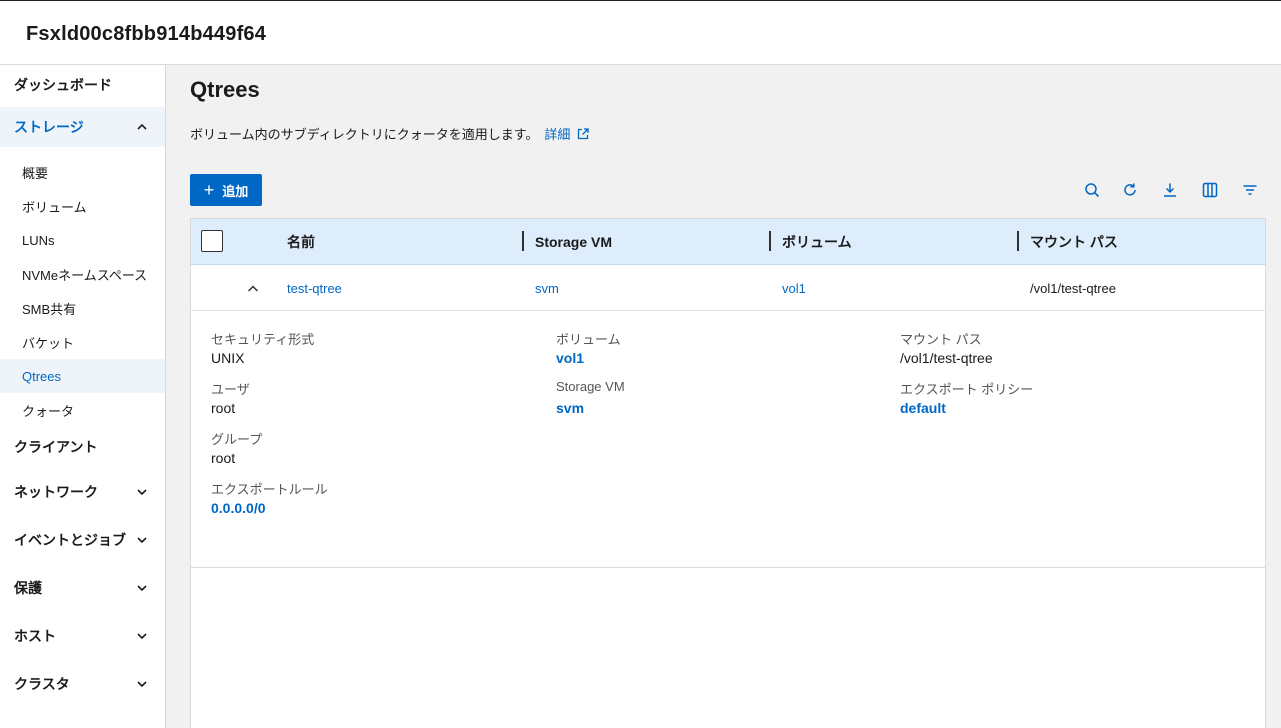 This screenshot has width=1281, height=728. Describe the element at coordinates (967, 389) in the screenshot. I see `export-policy-label: エクスポート ポリシー` at that location.